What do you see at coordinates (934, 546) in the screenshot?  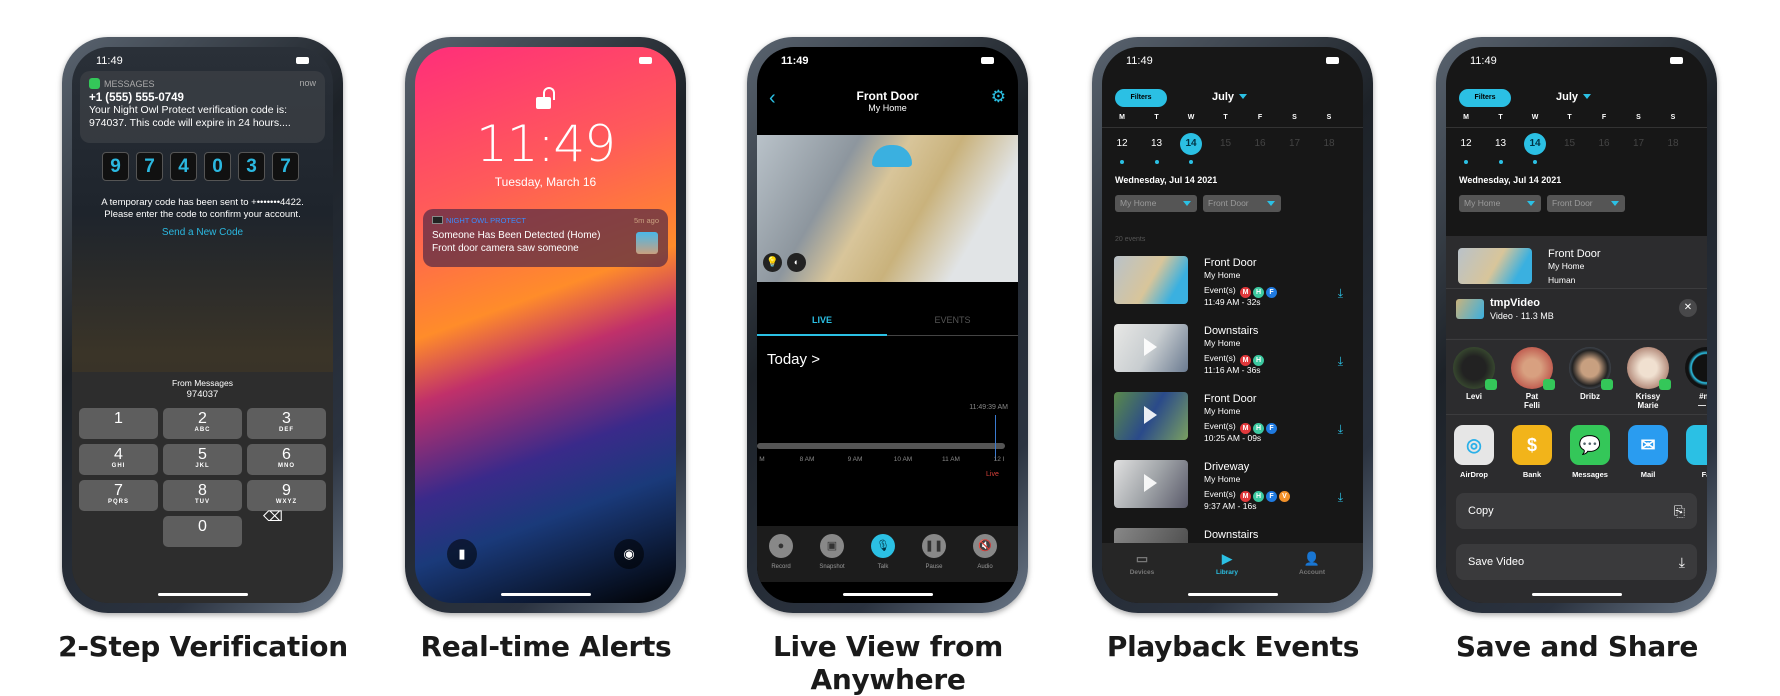 I see `pause-button: ❚❚` at bounding box center [934, 546].